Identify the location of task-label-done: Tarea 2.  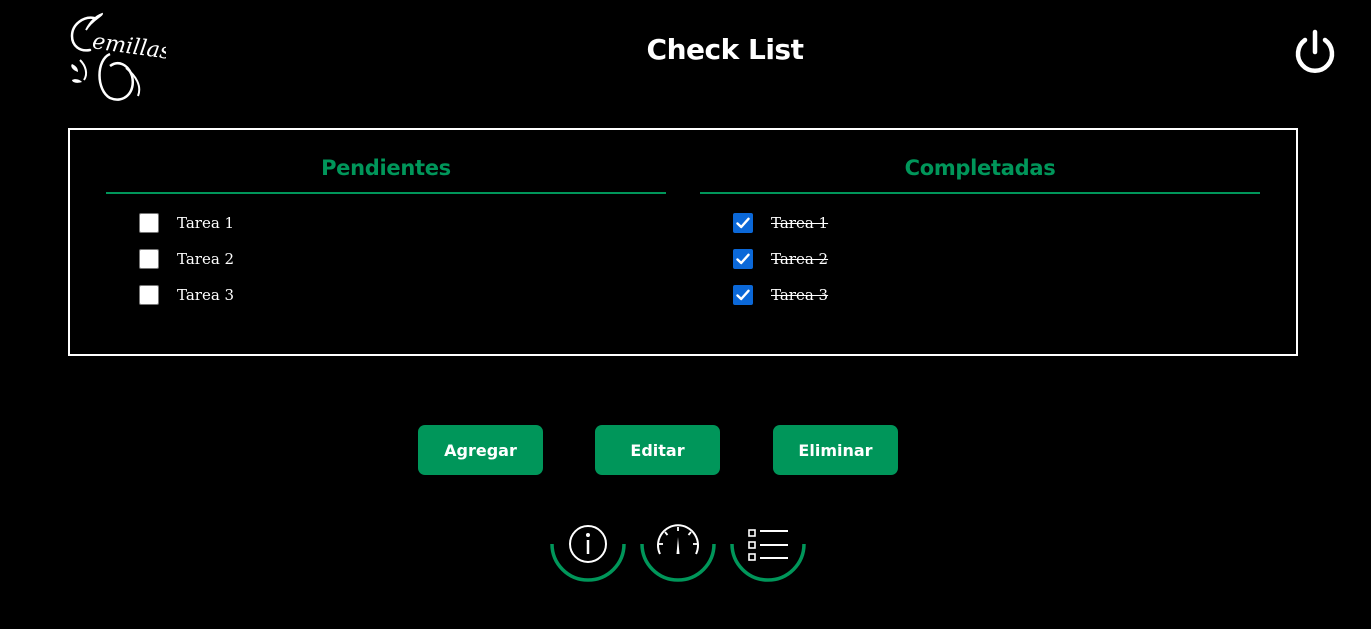
(800, 259).